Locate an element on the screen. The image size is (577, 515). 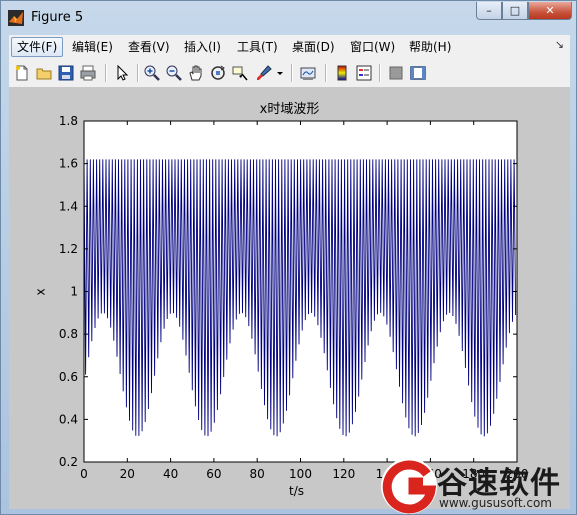
watermark-url: www.gususoft.com is located at coordinates (495, 503).